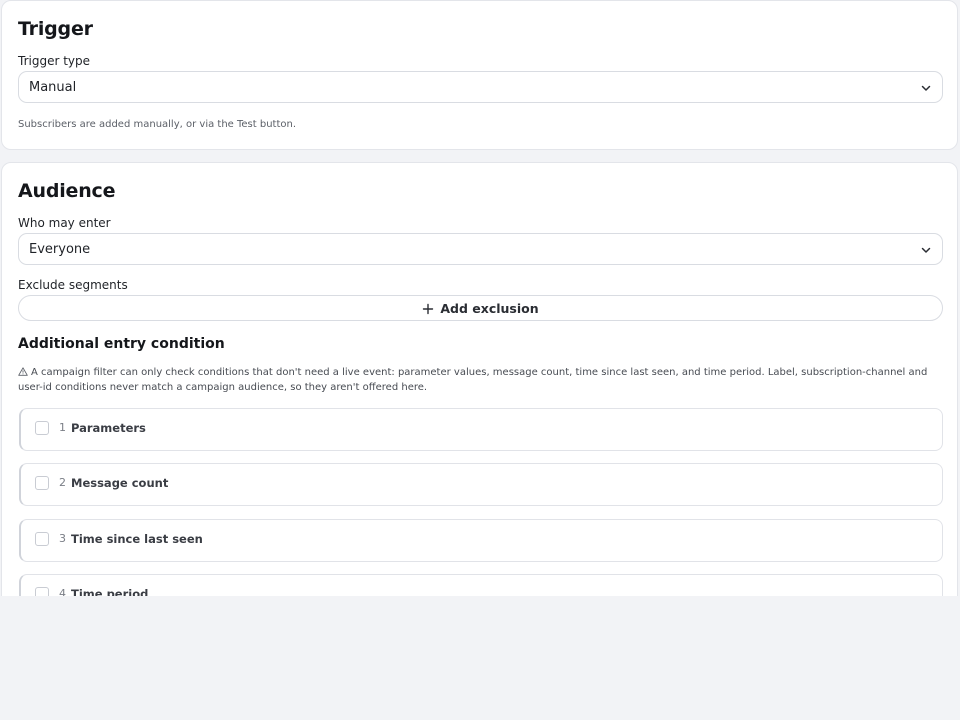 The image size is (960, 720). What do you see at coordinates (60, 249) in the screenshot?
I see `who-may-enter-value: Everyone` at bounding box center [60, 249].